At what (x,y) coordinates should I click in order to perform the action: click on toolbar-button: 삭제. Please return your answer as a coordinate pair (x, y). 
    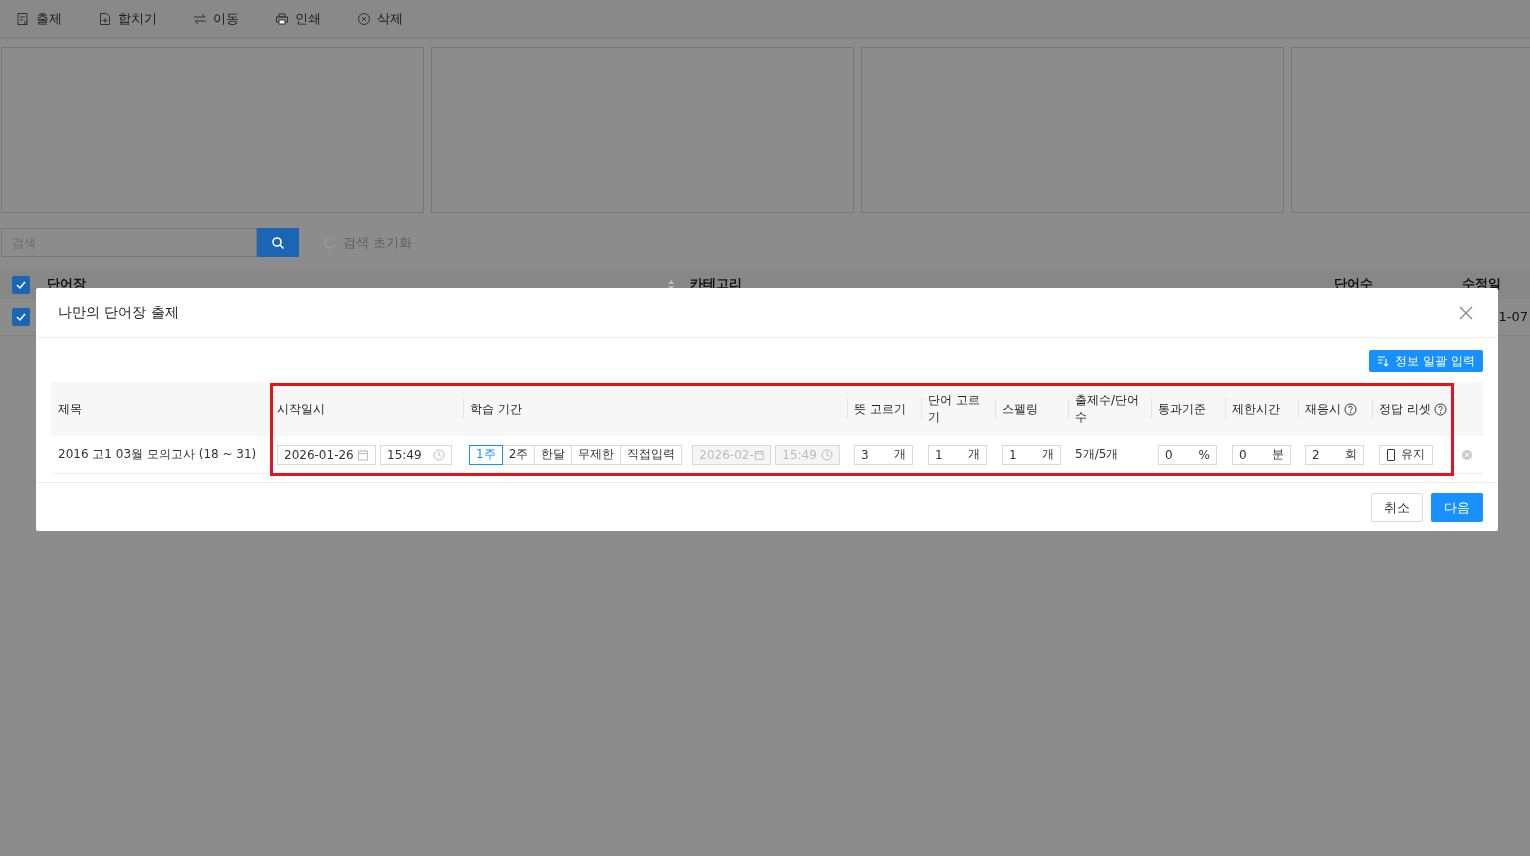
    Looking at the image, I should click on (380, 19).